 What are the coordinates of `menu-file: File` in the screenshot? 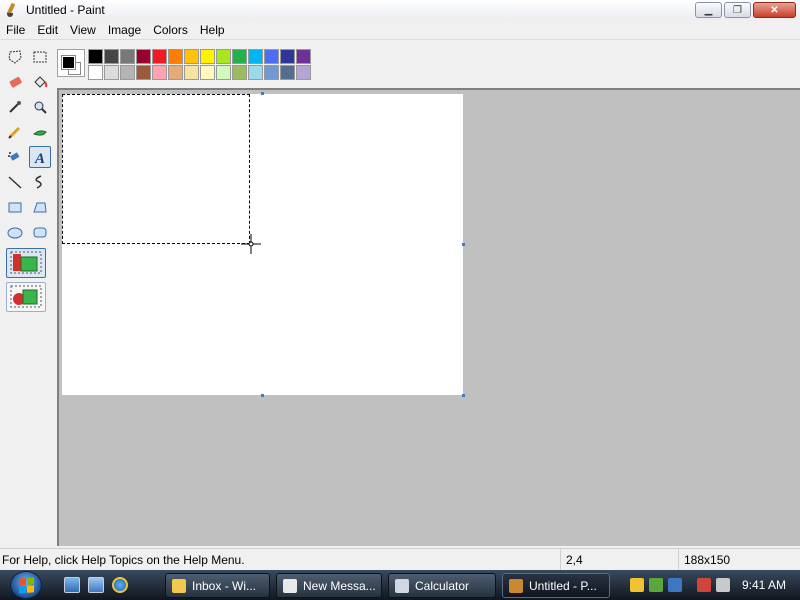 It's located at (15, 30).